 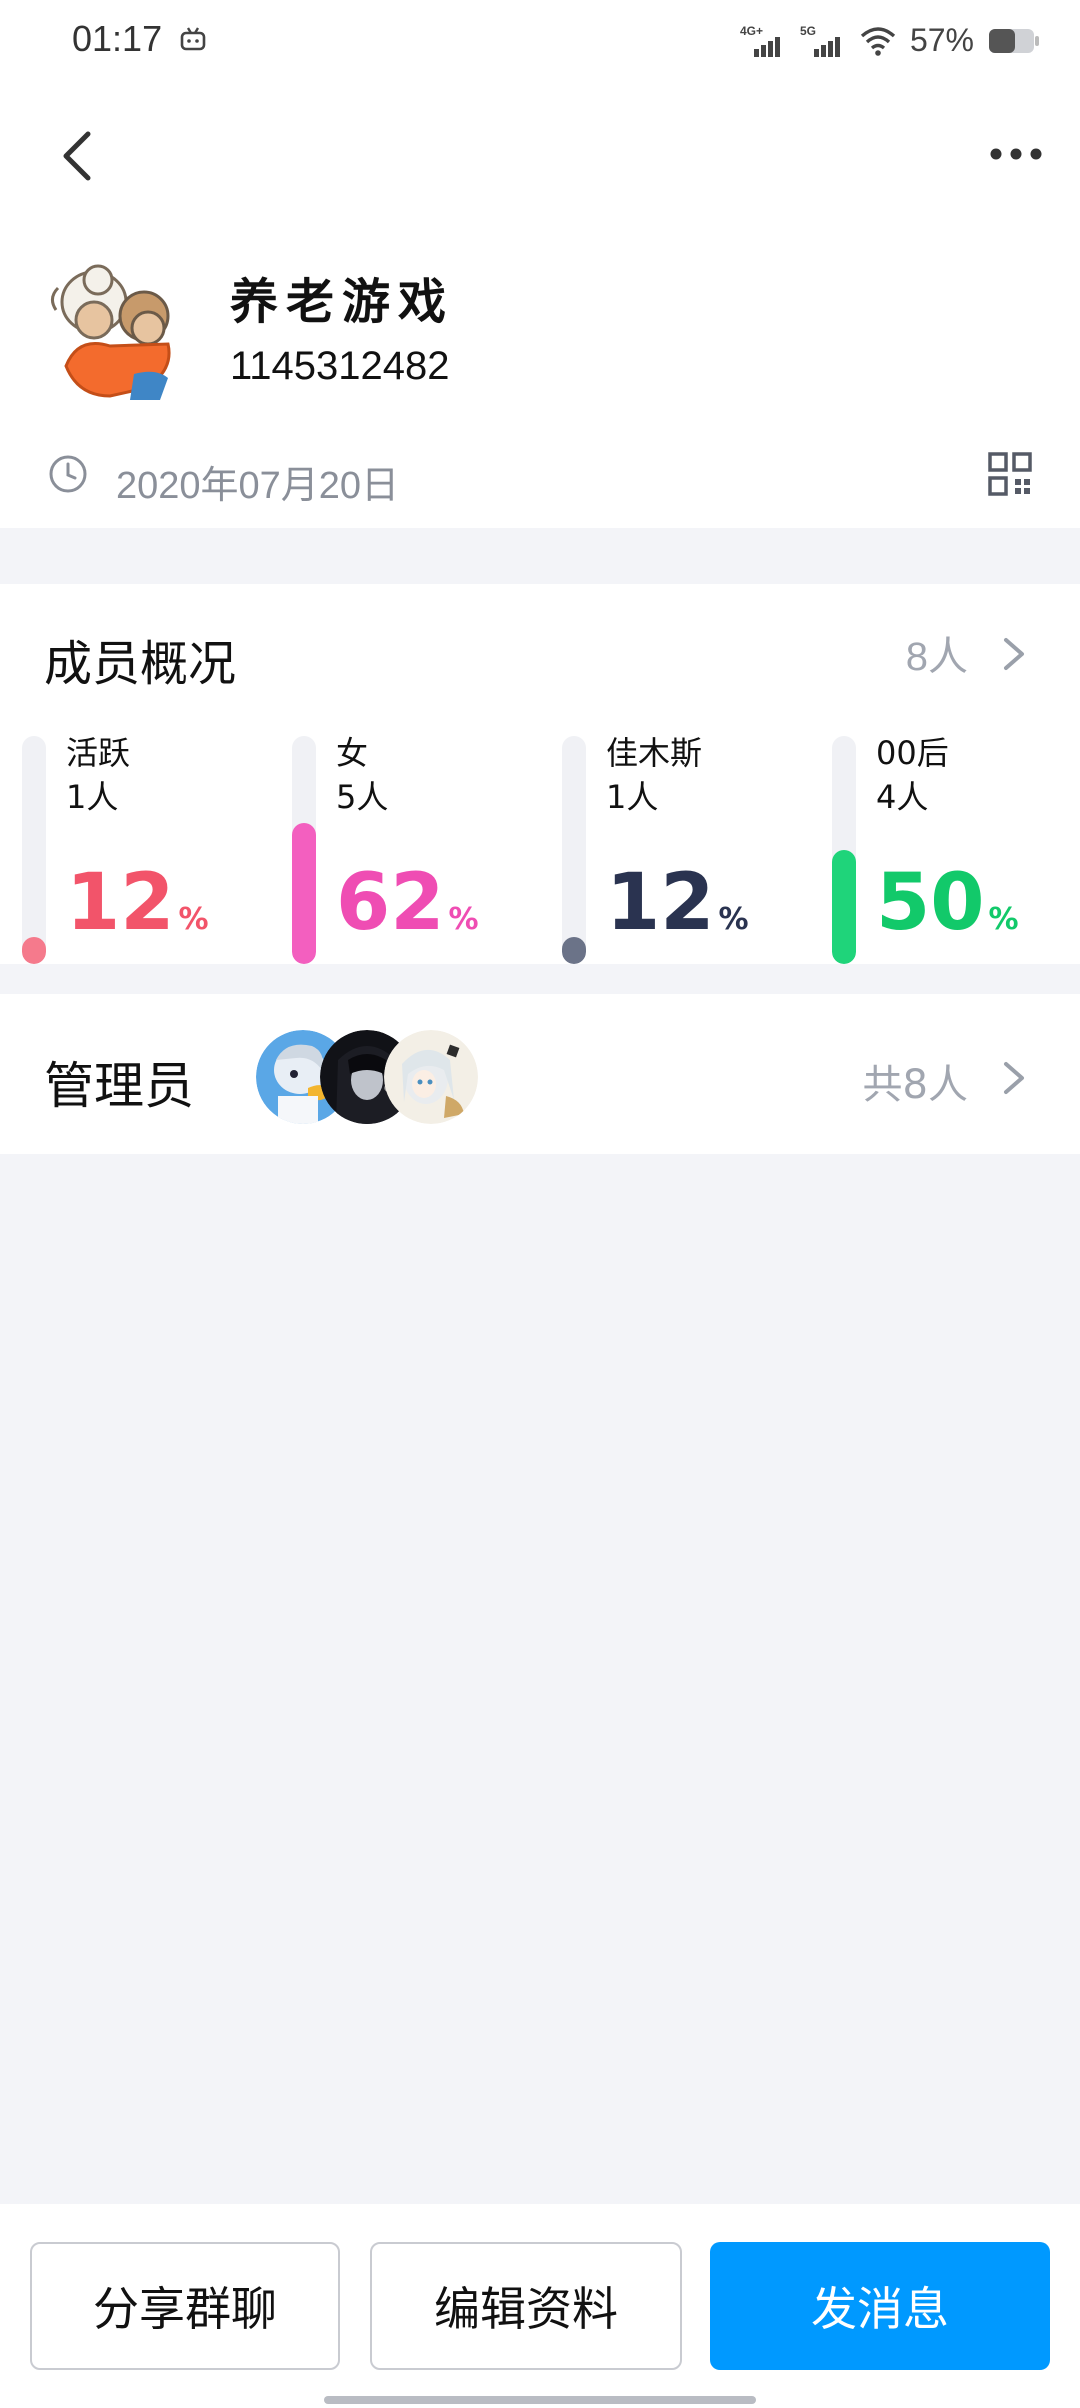 What do you see at coordinates (422, 846) in the screenshot?
I see `stat-female: 女 5人 62%` at bounding box center [422, 846].